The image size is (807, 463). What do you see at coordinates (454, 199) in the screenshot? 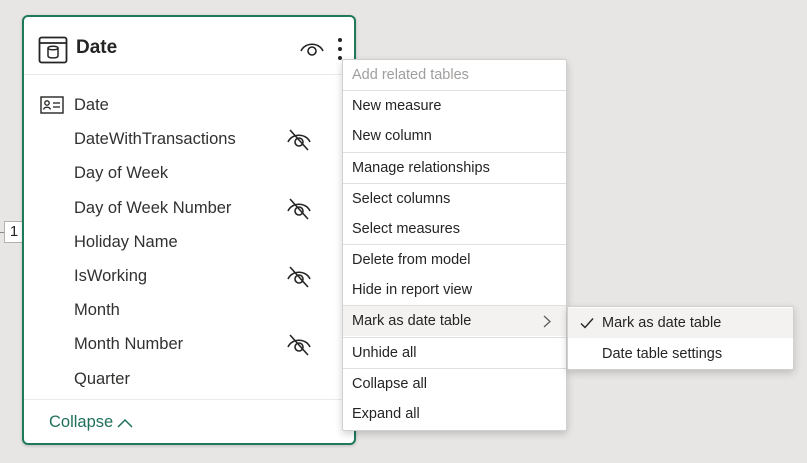
I see `menu-item-select-columns: Select columns` at bounding box center [454, 199].